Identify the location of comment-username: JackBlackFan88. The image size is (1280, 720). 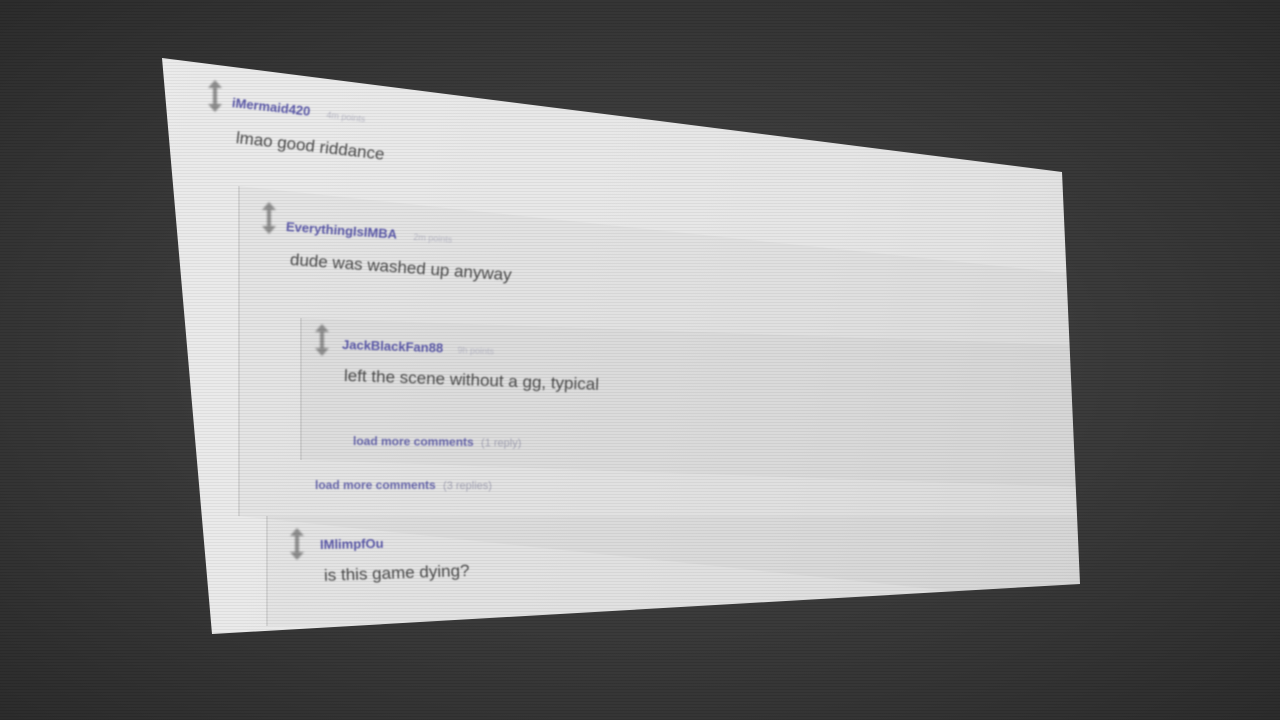
(393, 346).